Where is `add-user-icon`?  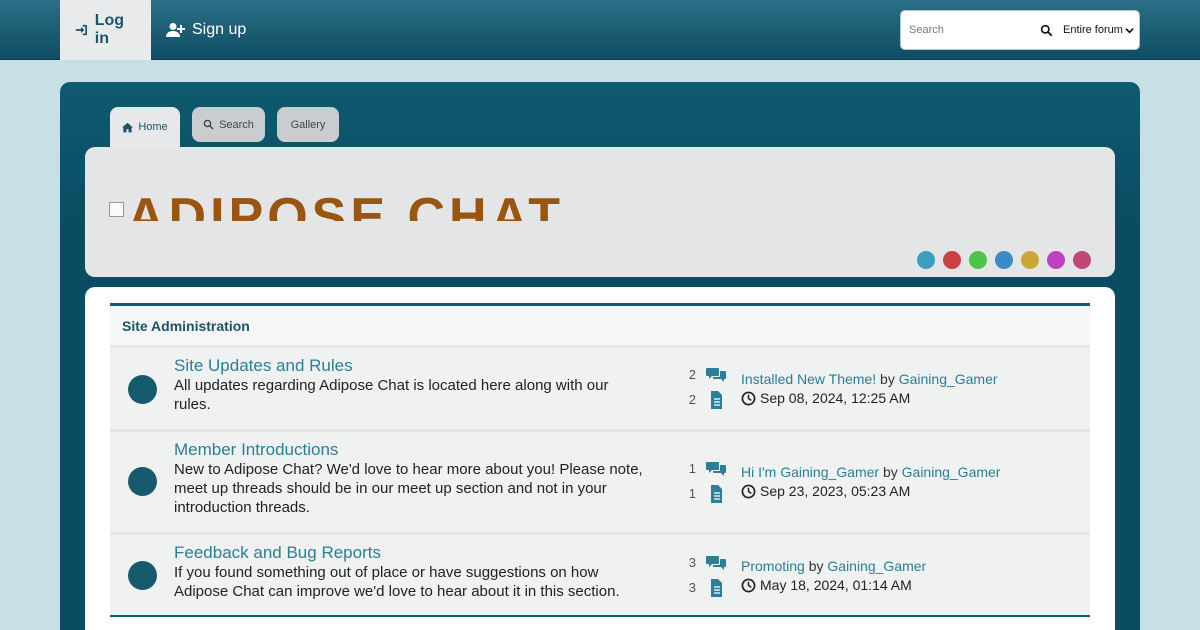
add-user-icon is located at coordinates (175, 30).